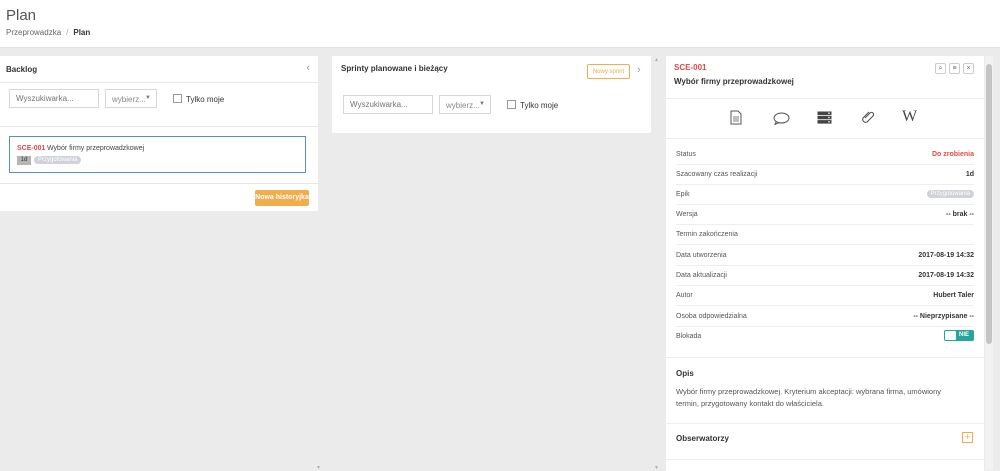  Describe the element at coordinates (825, 296) in the screenshot. I see `field-author: Autor Hubert Taler` at that location.